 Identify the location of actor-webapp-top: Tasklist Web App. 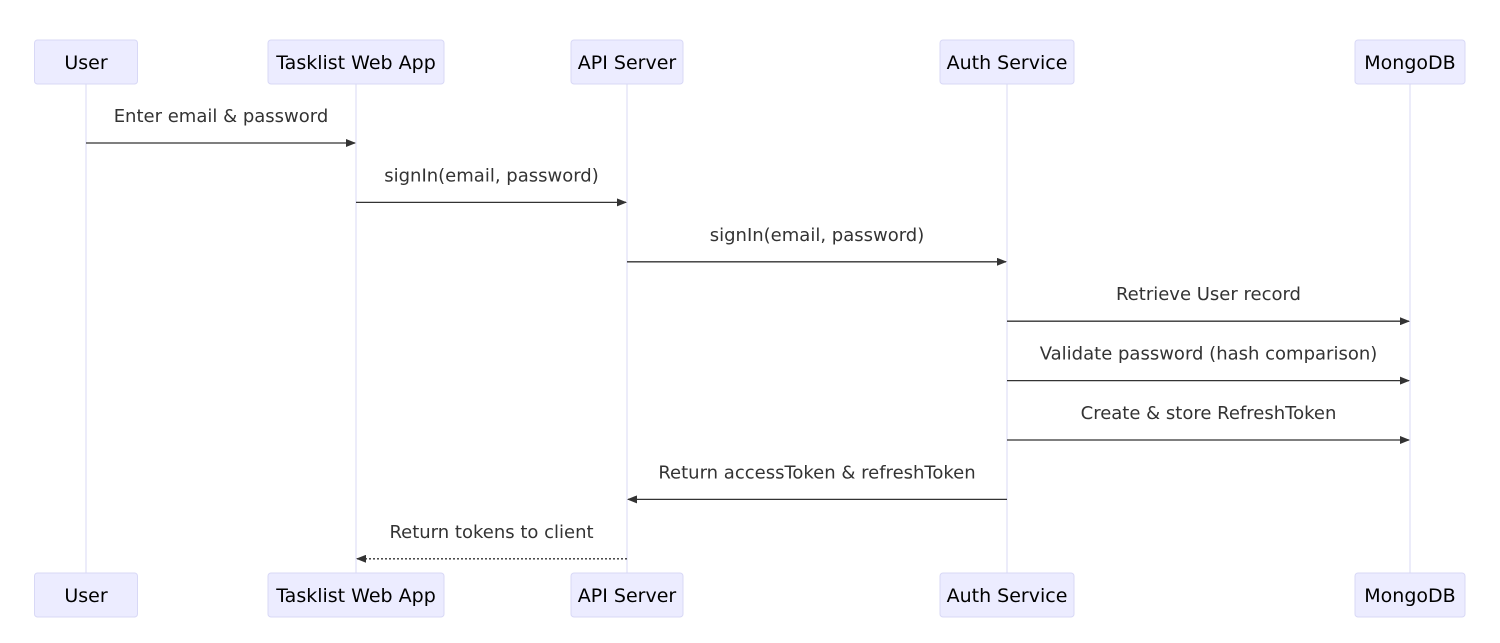
(356, 62).